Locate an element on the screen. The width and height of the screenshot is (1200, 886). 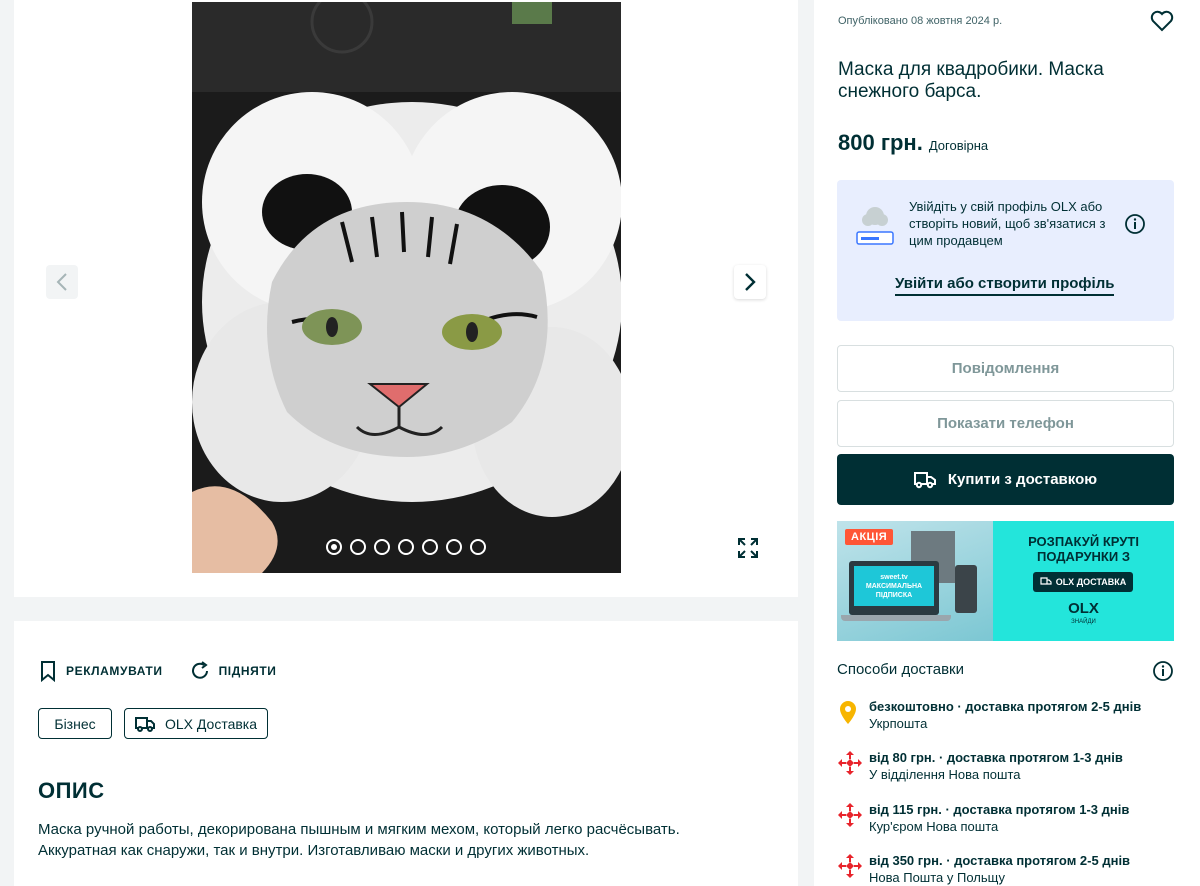
promotion-actions: РЕКЛАМУВАТИ ПІДНЯТИ is located at coordinates (157, 671).